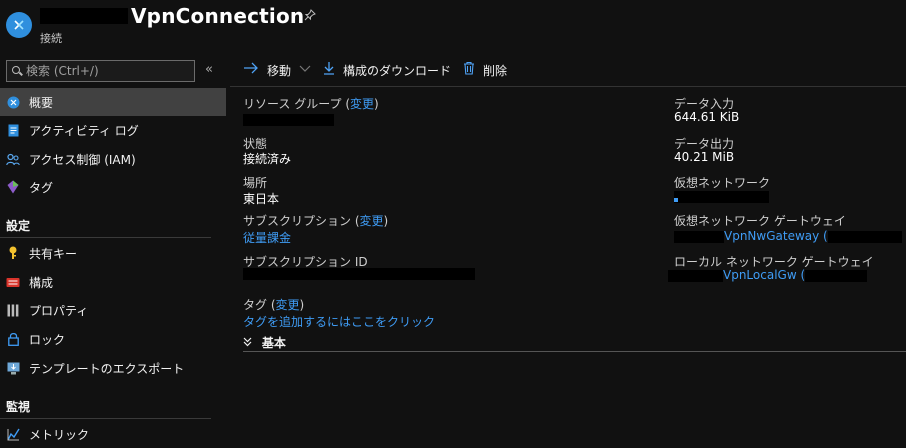 Image resolution: width=906 pixels, height=448 pixels. What do you see at coordinates (760, 275) in the screenshot?
I see `local-gateway-link: VpnLocalGw` at bounding box center [760, 275].